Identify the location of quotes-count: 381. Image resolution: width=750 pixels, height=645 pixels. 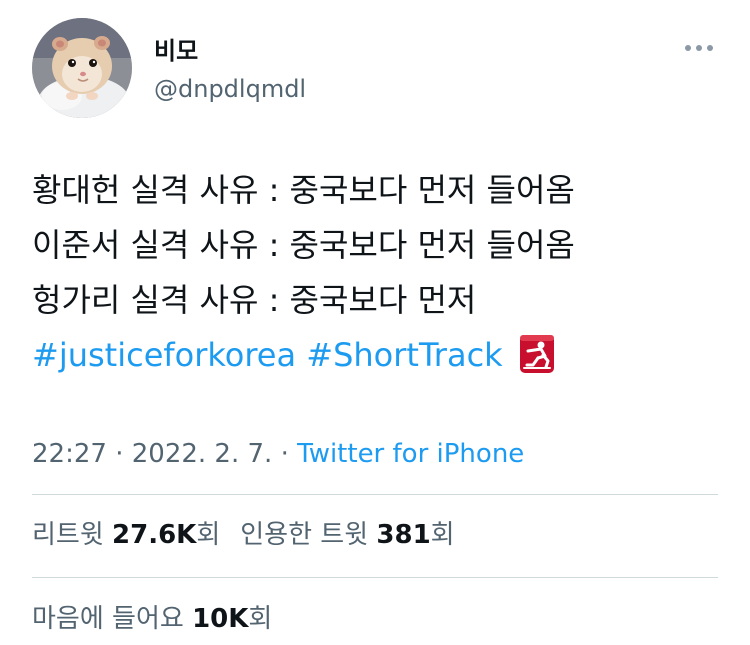
(403, 535).